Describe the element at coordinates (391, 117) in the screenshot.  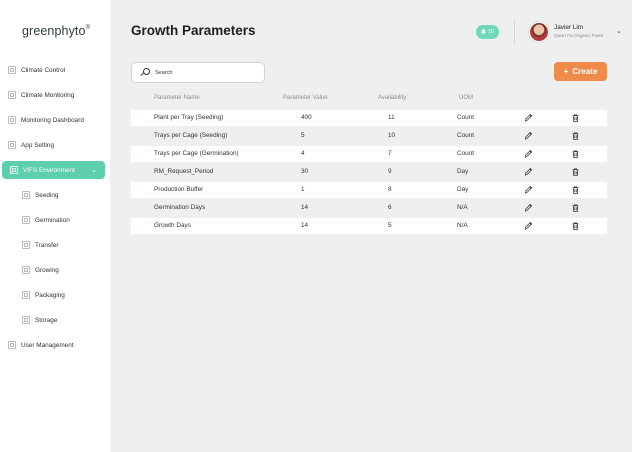
I see `availability-cell: 11` at that location.